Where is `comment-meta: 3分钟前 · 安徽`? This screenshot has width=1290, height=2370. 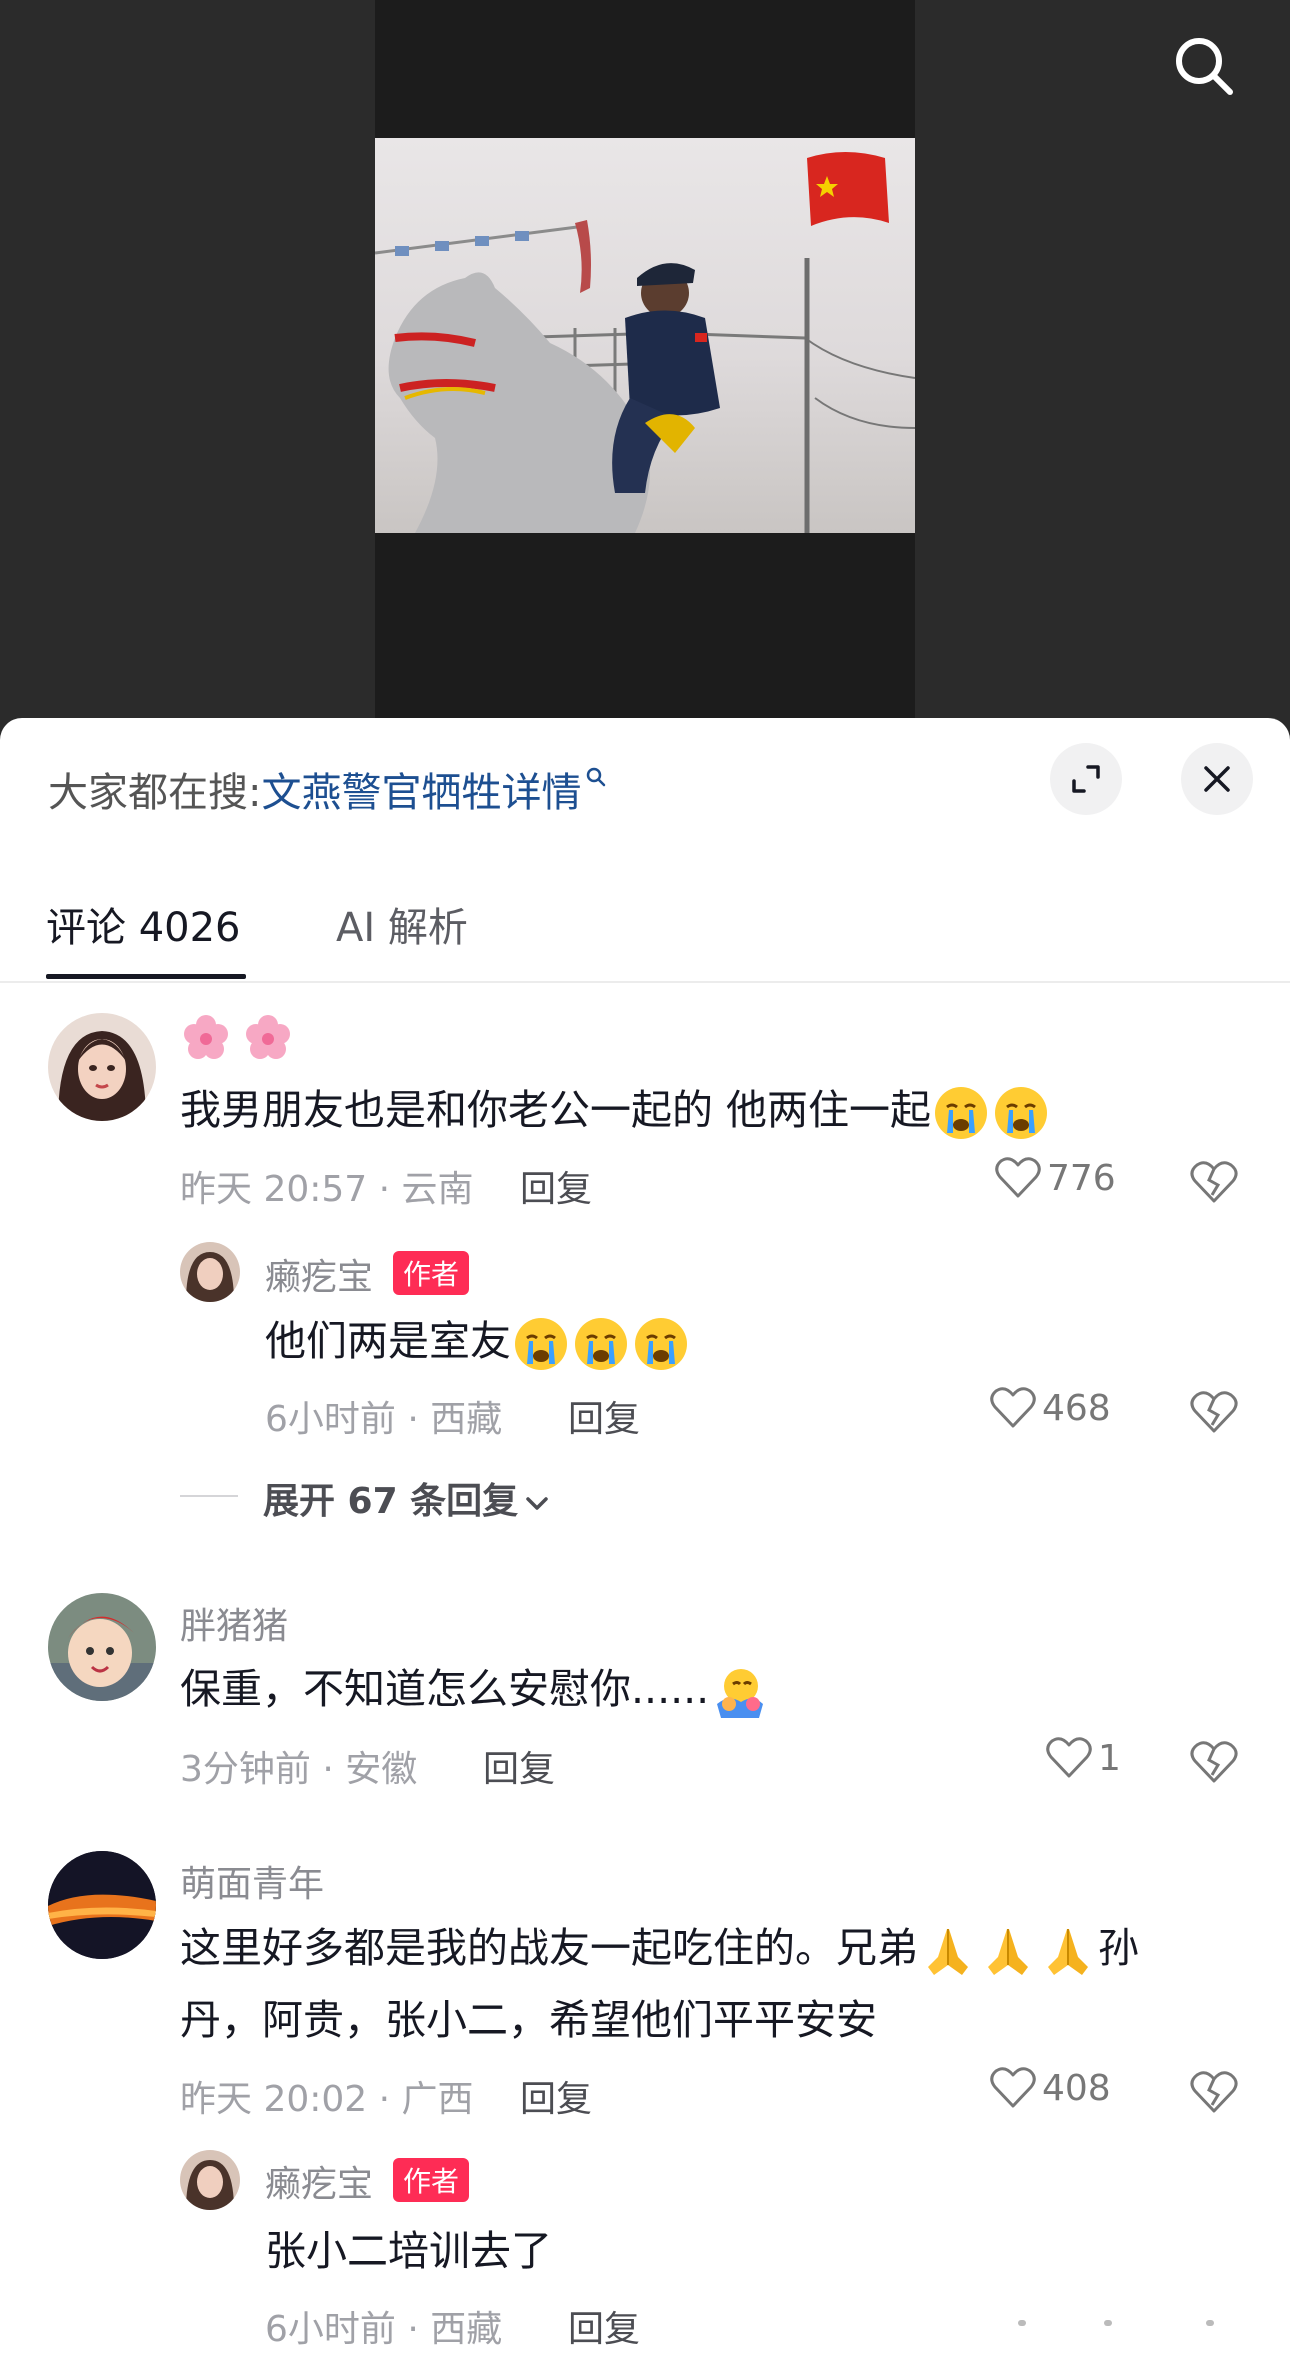
comment-meta: 3分钟前 · 安徽 is located at coordinates (299, 1769).